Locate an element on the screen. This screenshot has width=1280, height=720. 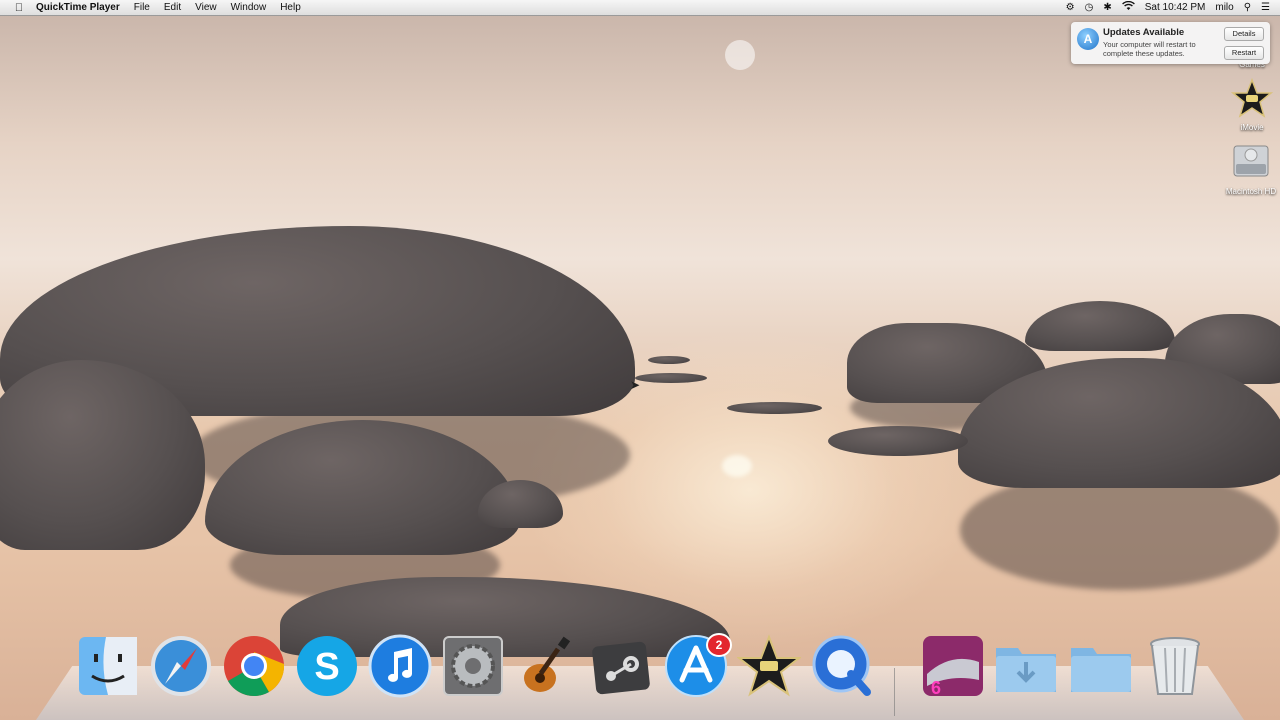
restart-button: Restart is located at coordinates (1244, 53).